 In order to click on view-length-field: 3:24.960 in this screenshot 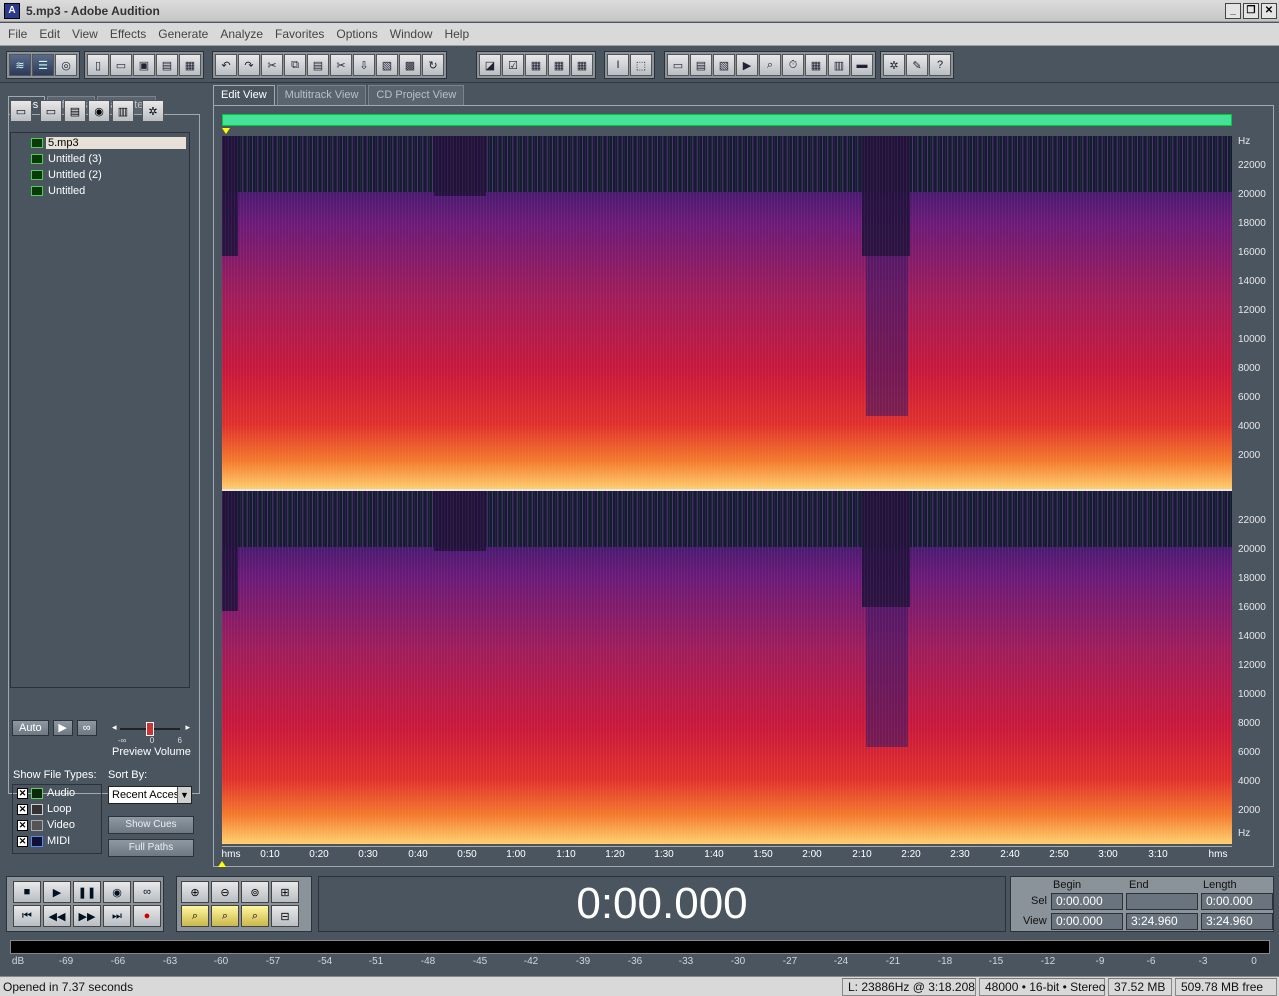, I will do `click(1237, 921)`.